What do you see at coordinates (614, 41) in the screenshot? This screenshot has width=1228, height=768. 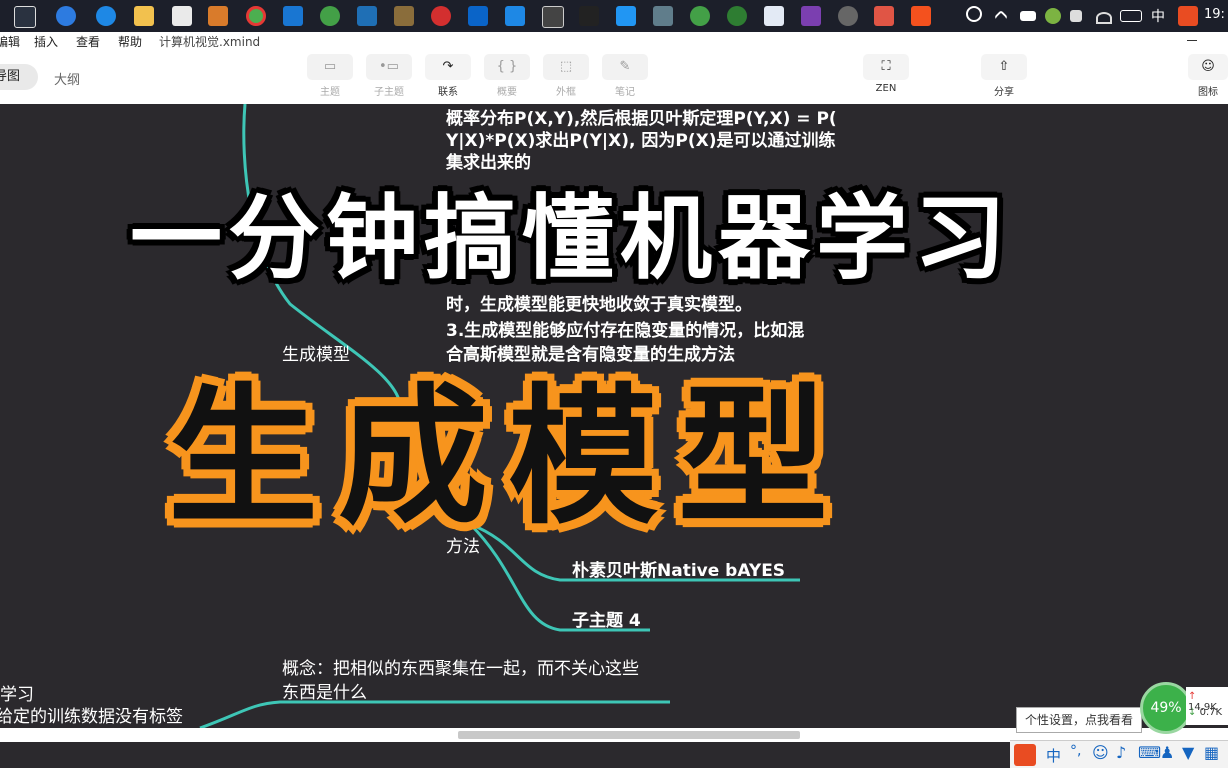 I see `menu-bar: 编辑 插入 查看 帮助 计算机视觉.xmind` at bounding box center [614, 41].